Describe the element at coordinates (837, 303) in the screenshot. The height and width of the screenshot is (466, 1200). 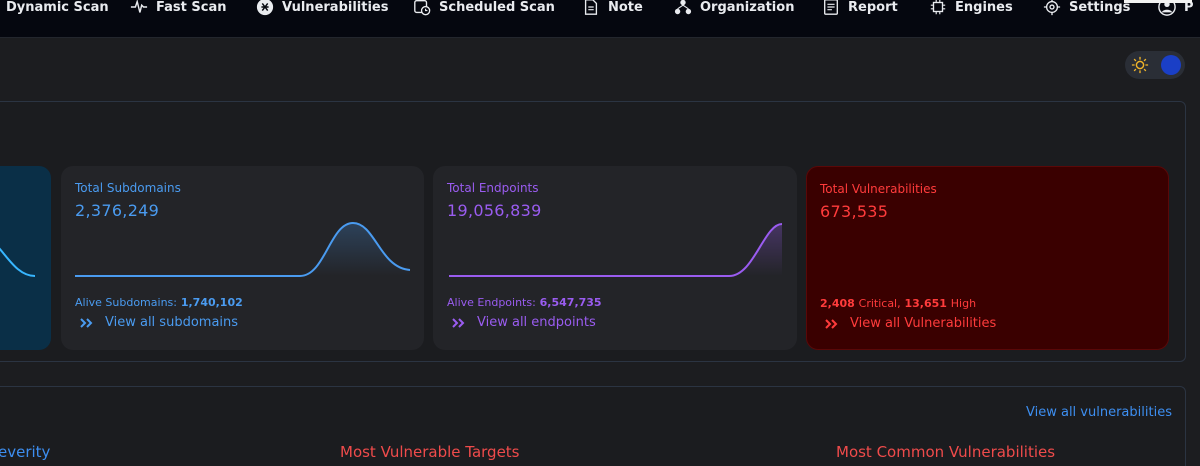
I see `critical-value: 2,408` at that location.